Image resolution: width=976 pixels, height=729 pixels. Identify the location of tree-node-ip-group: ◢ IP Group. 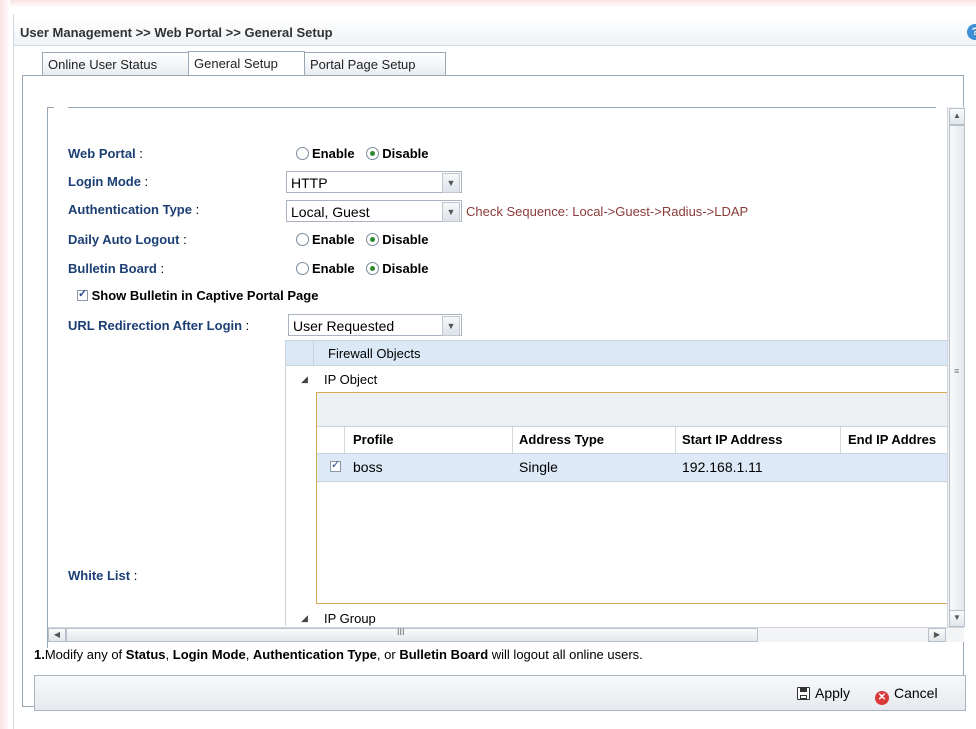
(617, 616).